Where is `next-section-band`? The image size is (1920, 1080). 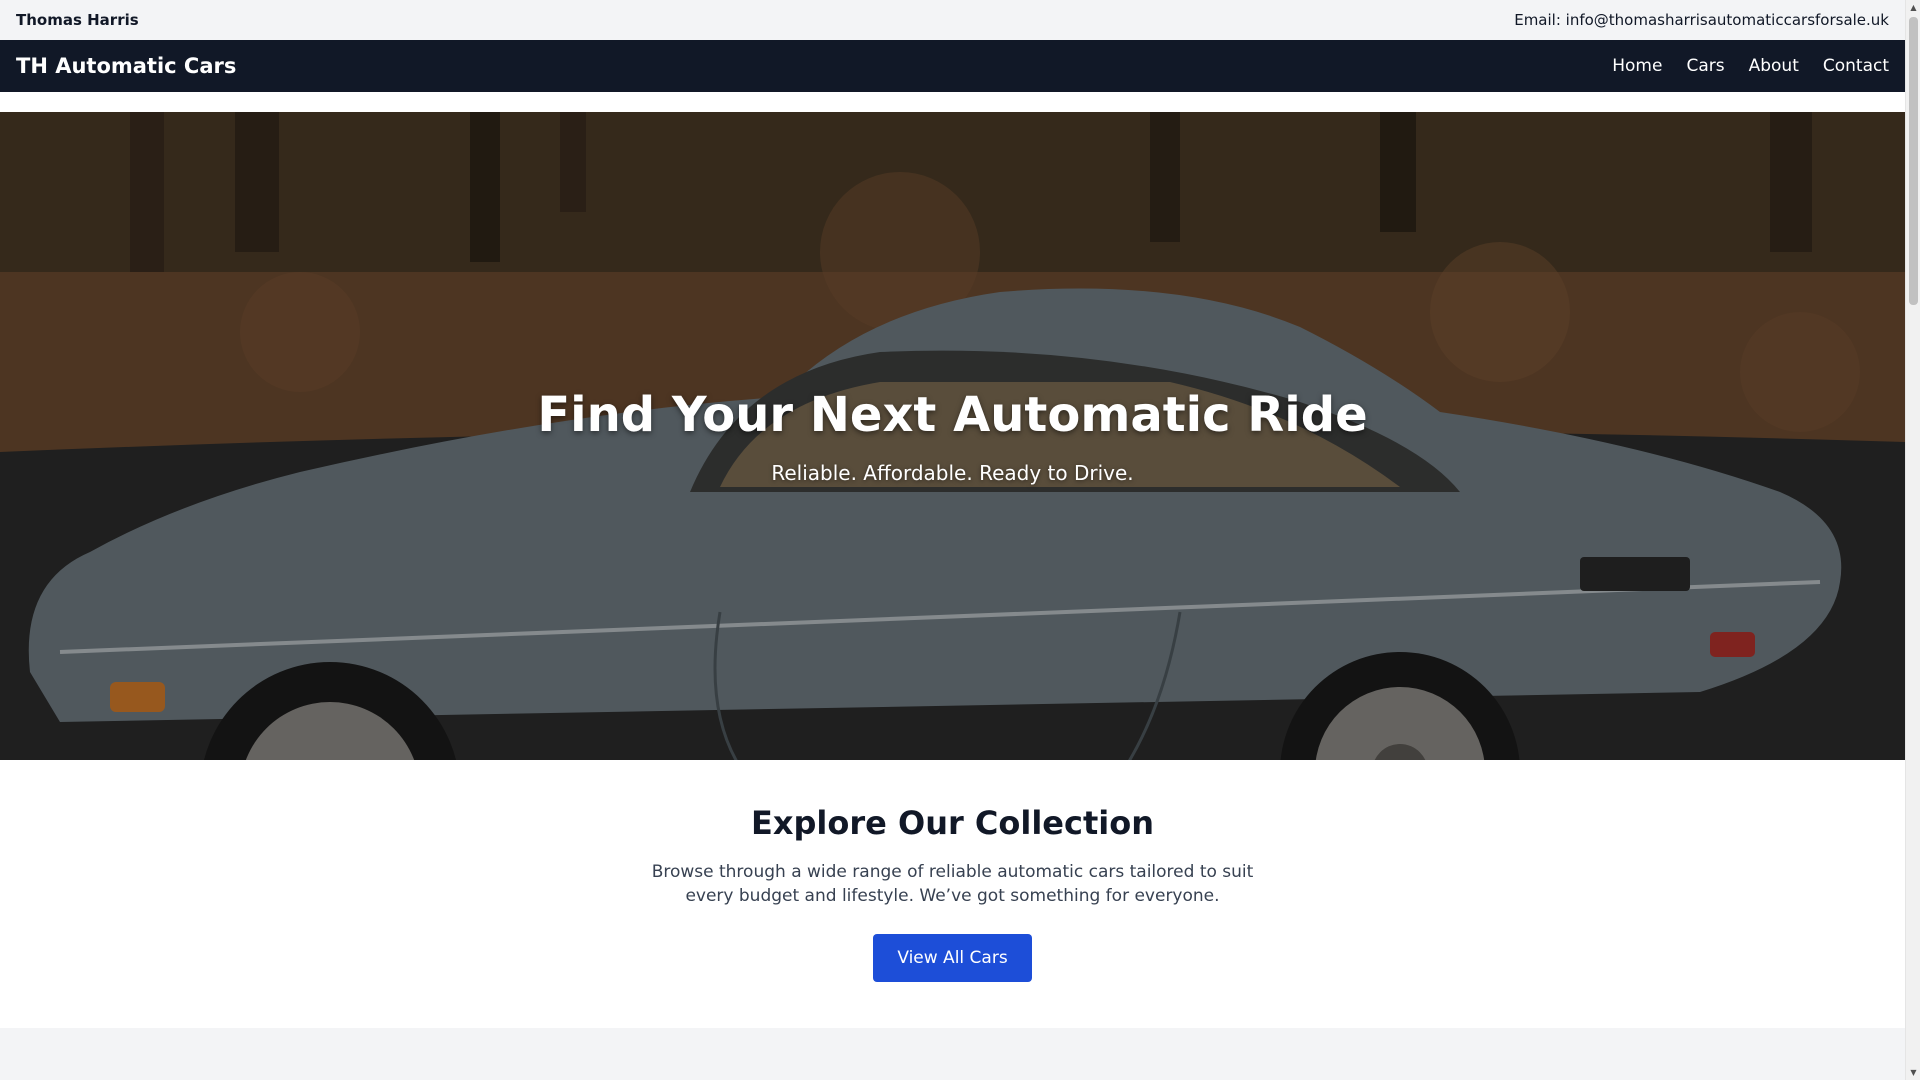
next-section-band is located at coordinates (952, 1054).